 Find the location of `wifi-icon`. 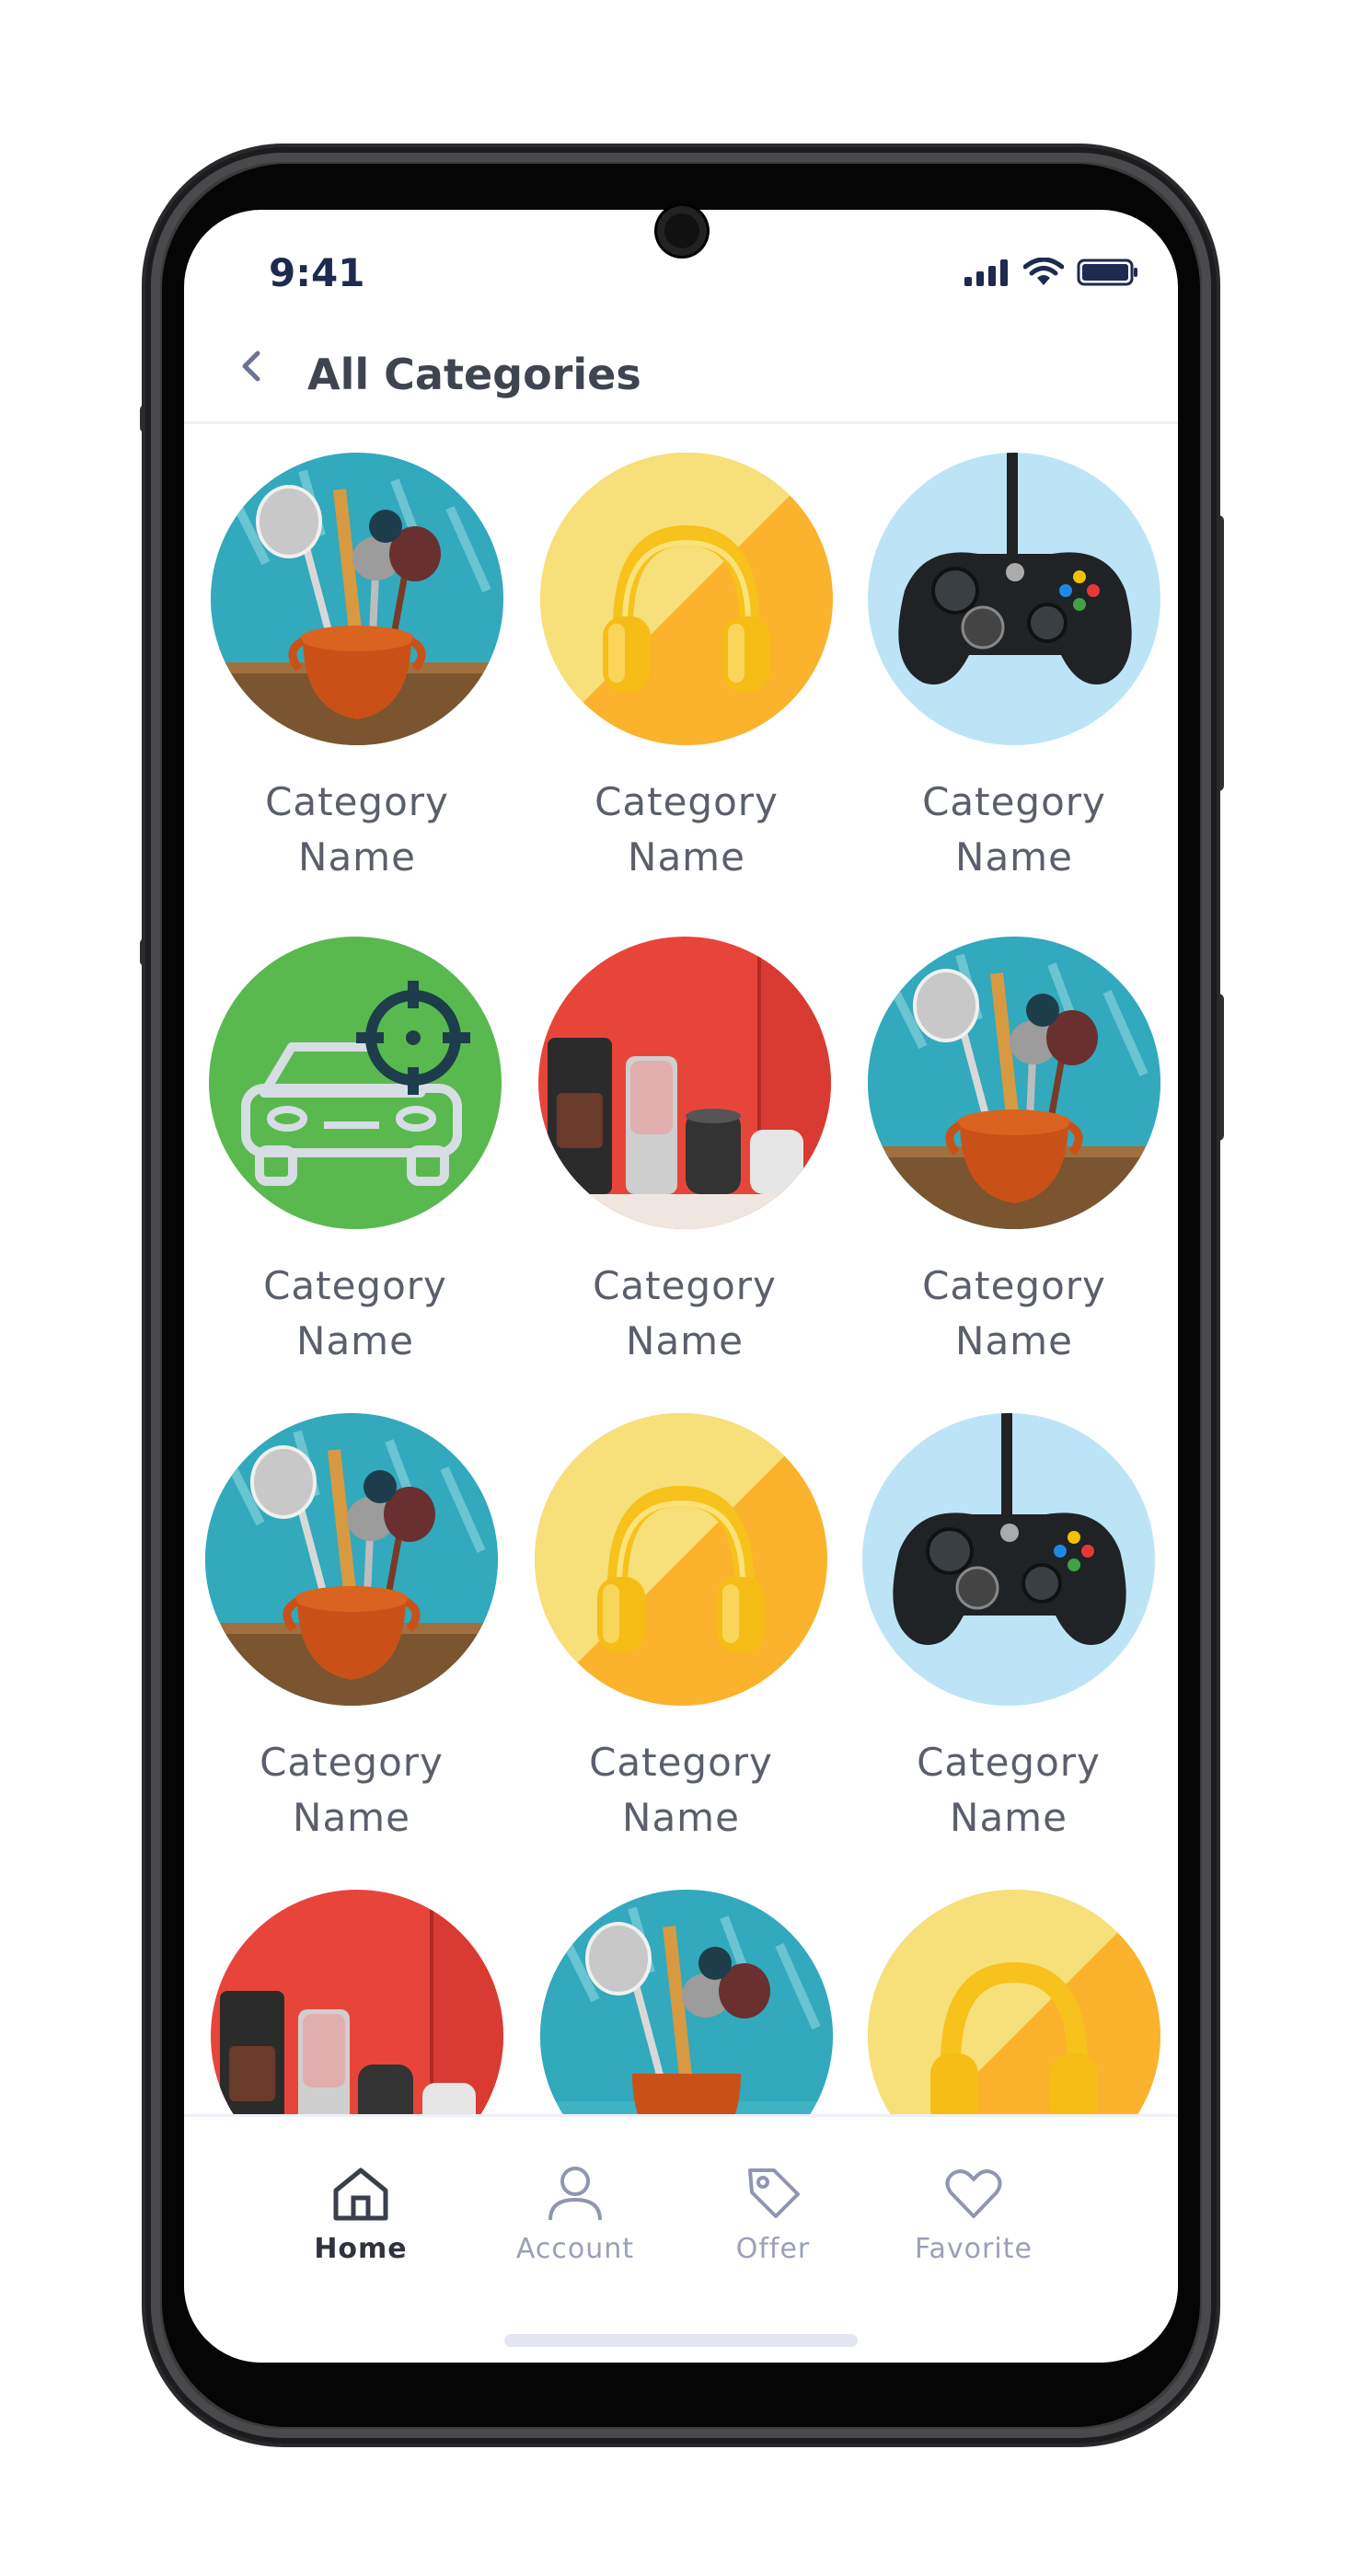

wifi-icon is located at coordinates (1043, 271).